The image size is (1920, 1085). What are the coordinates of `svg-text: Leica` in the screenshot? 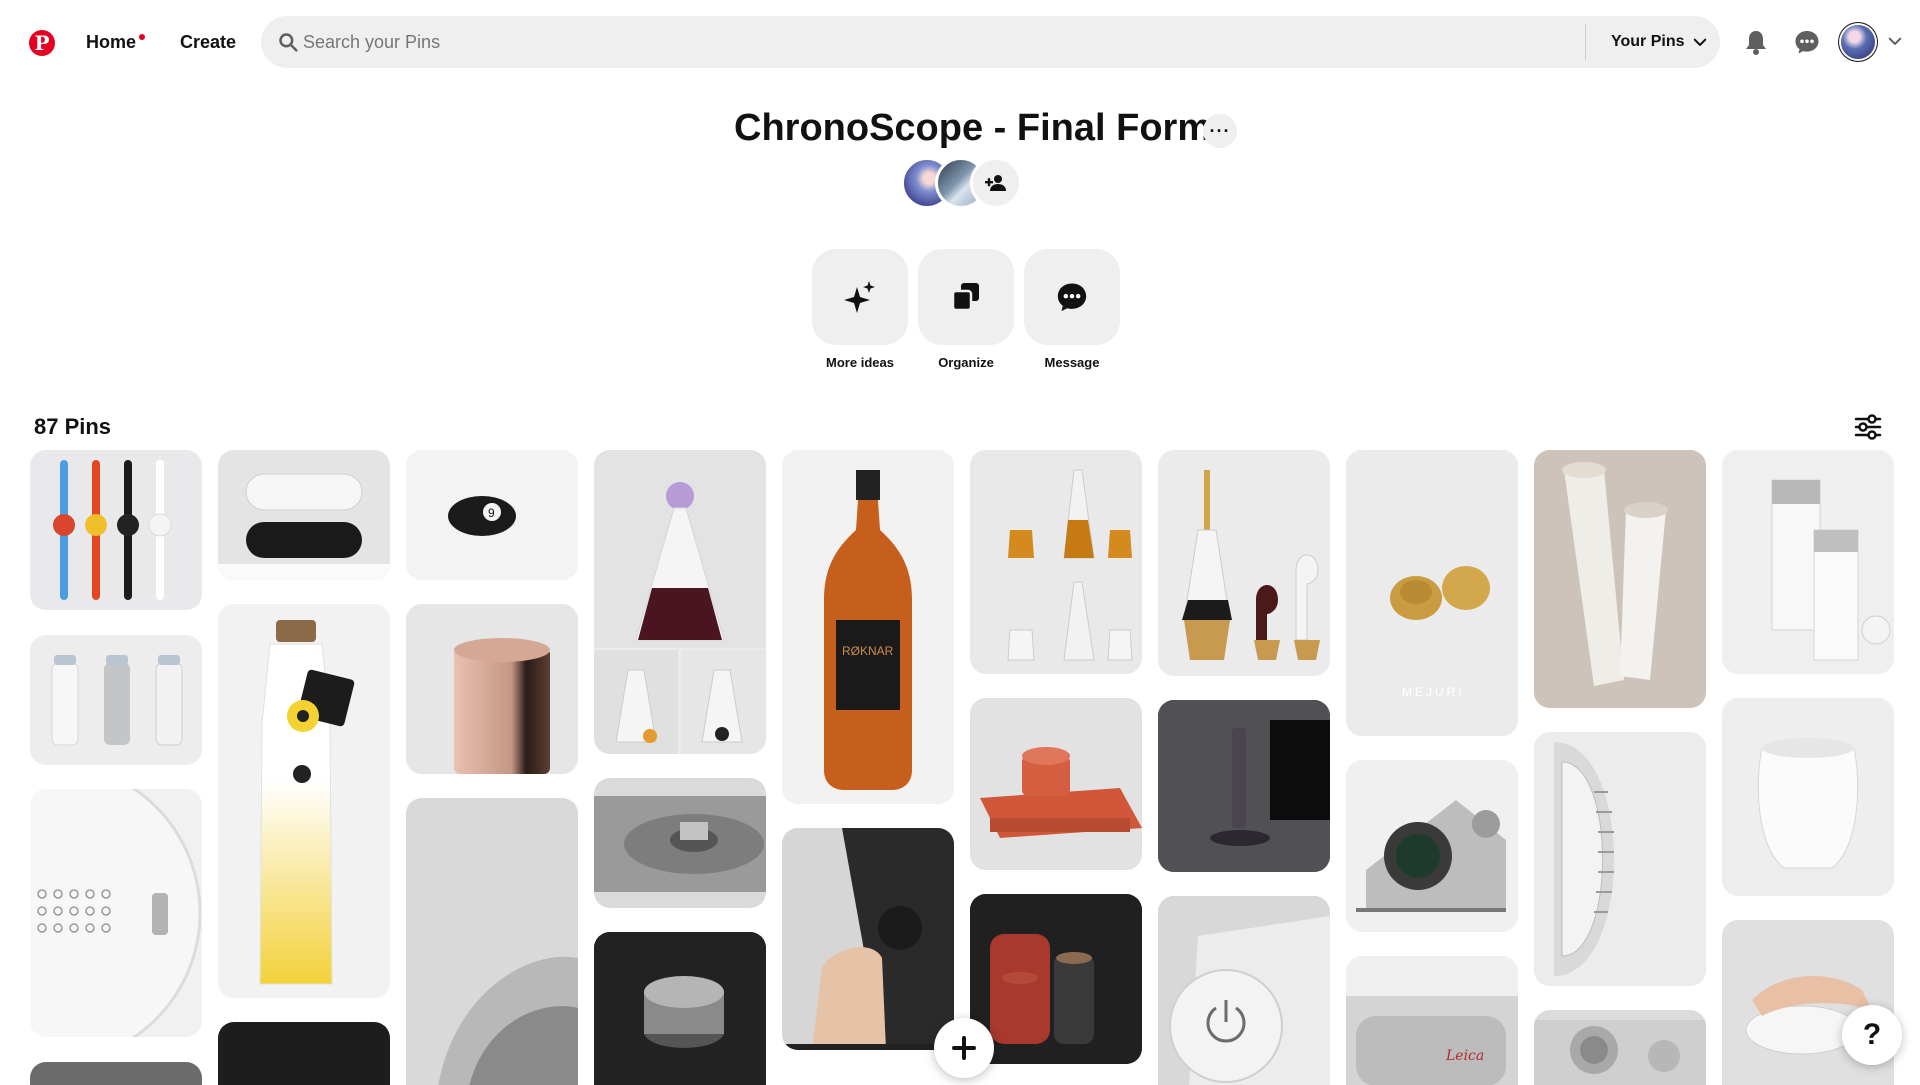 It's located at (1464, 1056).